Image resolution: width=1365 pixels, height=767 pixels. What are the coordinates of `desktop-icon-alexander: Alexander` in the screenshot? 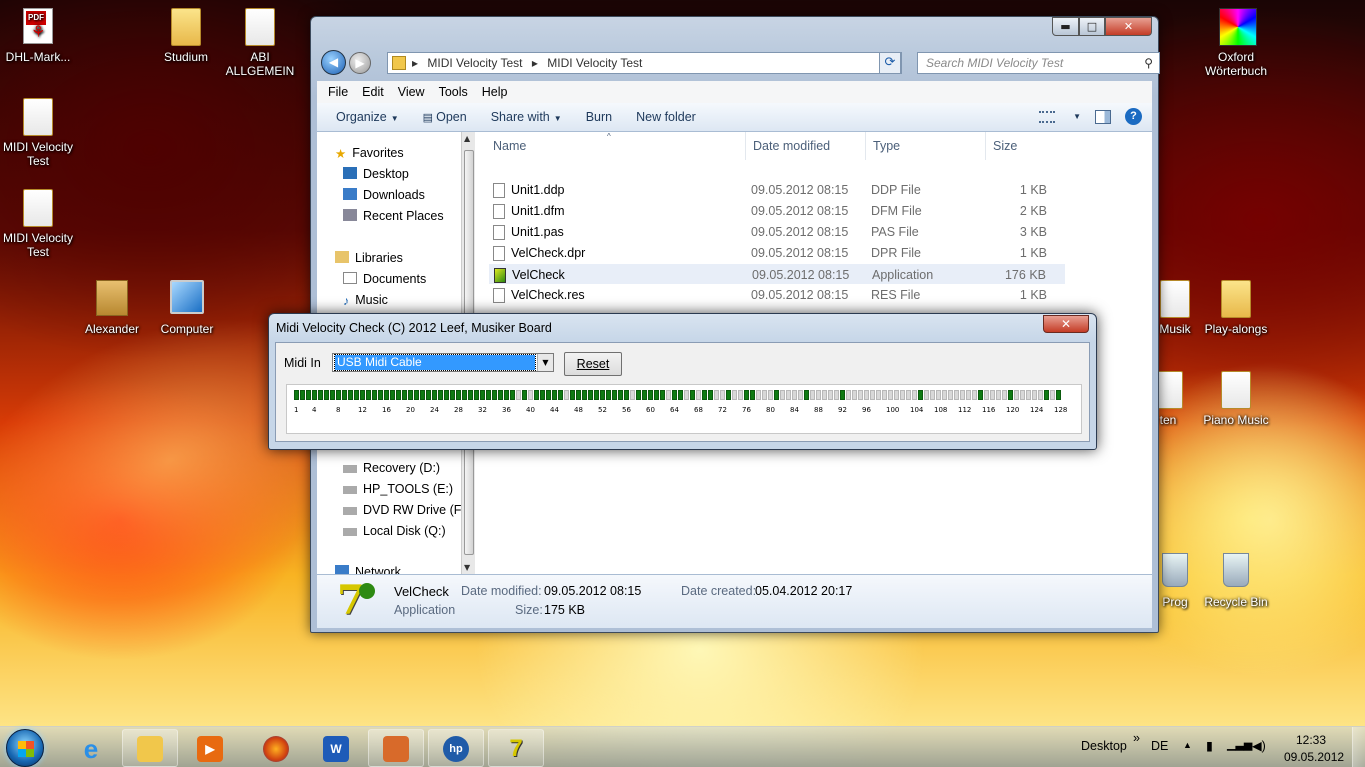 It's located at (112, 308).